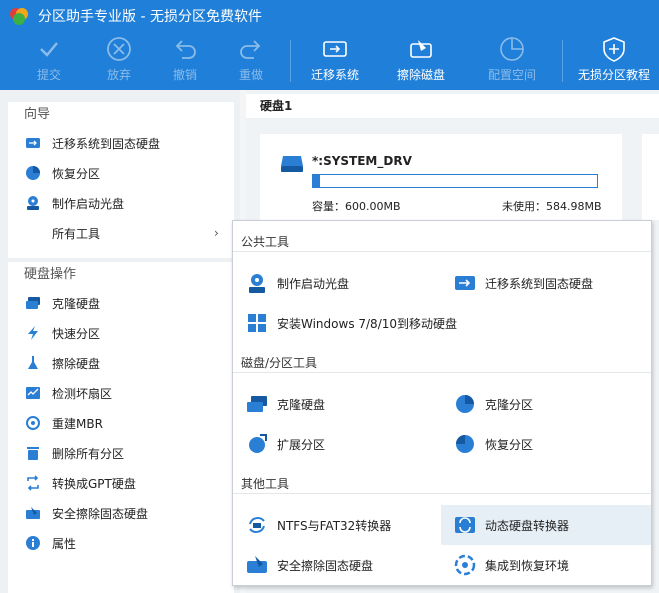  I want to click on bad-sector-icon, so click(33, 393).